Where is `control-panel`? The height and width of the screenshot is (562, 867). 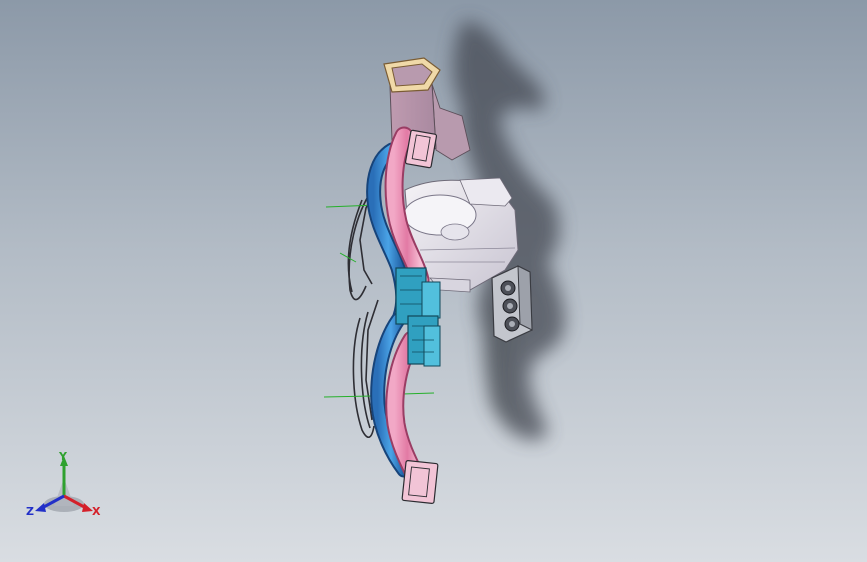
control-panel is located at coordinates (512, 304).